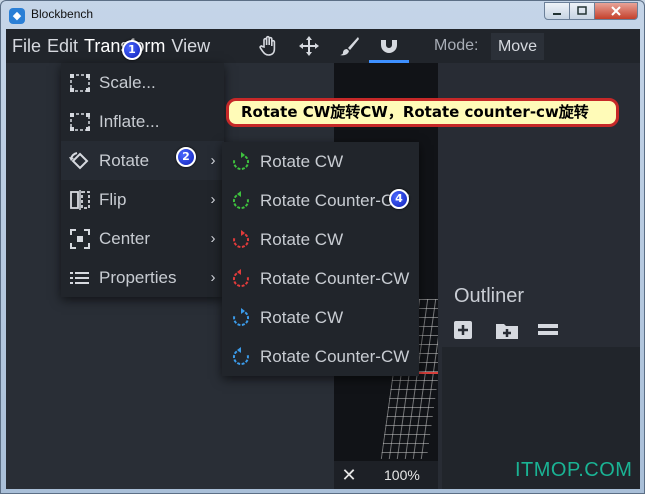 This screenshot has height=494, width=645. I want to click on inflate-icon, so click(80, 121).